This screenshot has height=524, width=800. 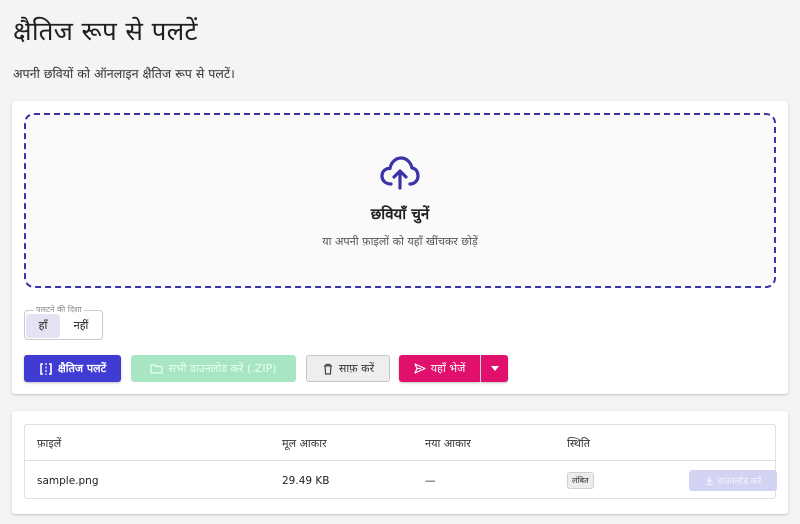 I want to click on clear-button: साफ़ करें, so click(x=348, y=368).